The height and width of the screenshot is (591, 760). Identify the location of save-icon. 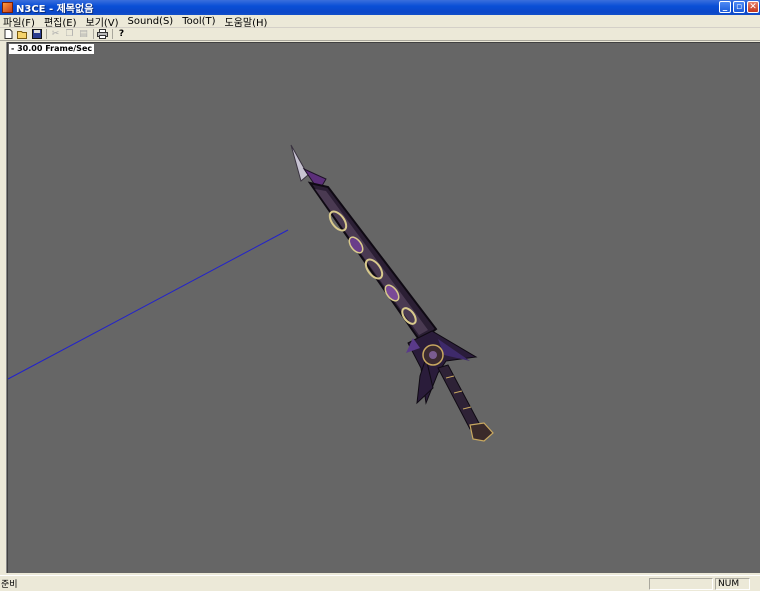
(36, 34).